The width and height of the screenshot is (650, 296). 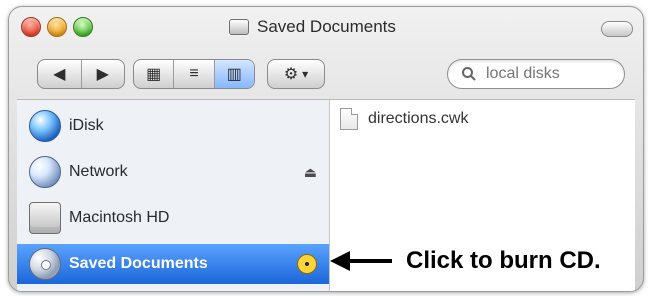 I want to click on forward-arrow-icon: ▶, so click(x=102, y=74).